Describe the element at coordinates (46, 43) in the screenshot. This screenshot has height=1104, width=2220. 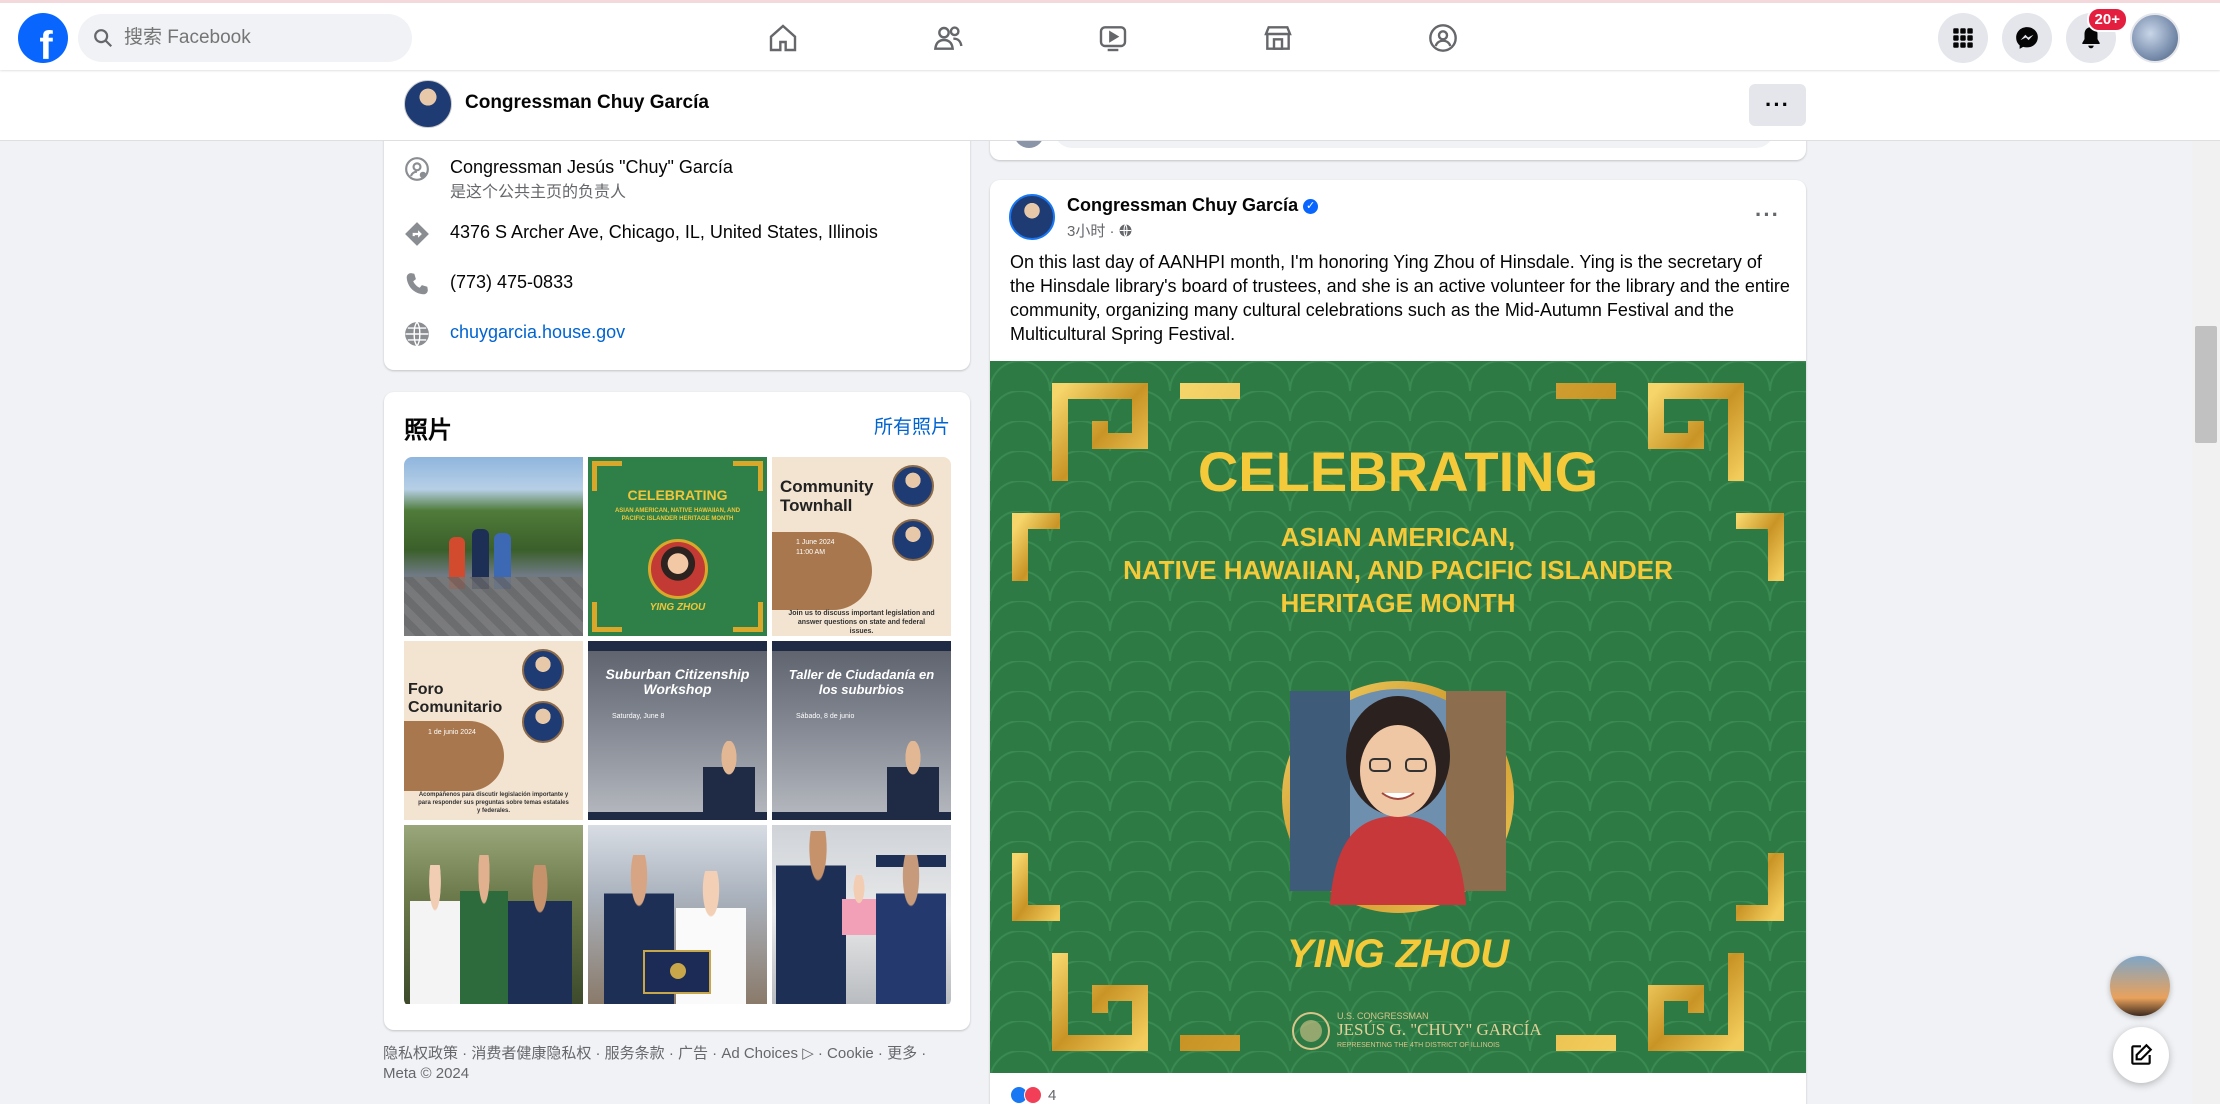
I see `logo-glyph: f` at that location.